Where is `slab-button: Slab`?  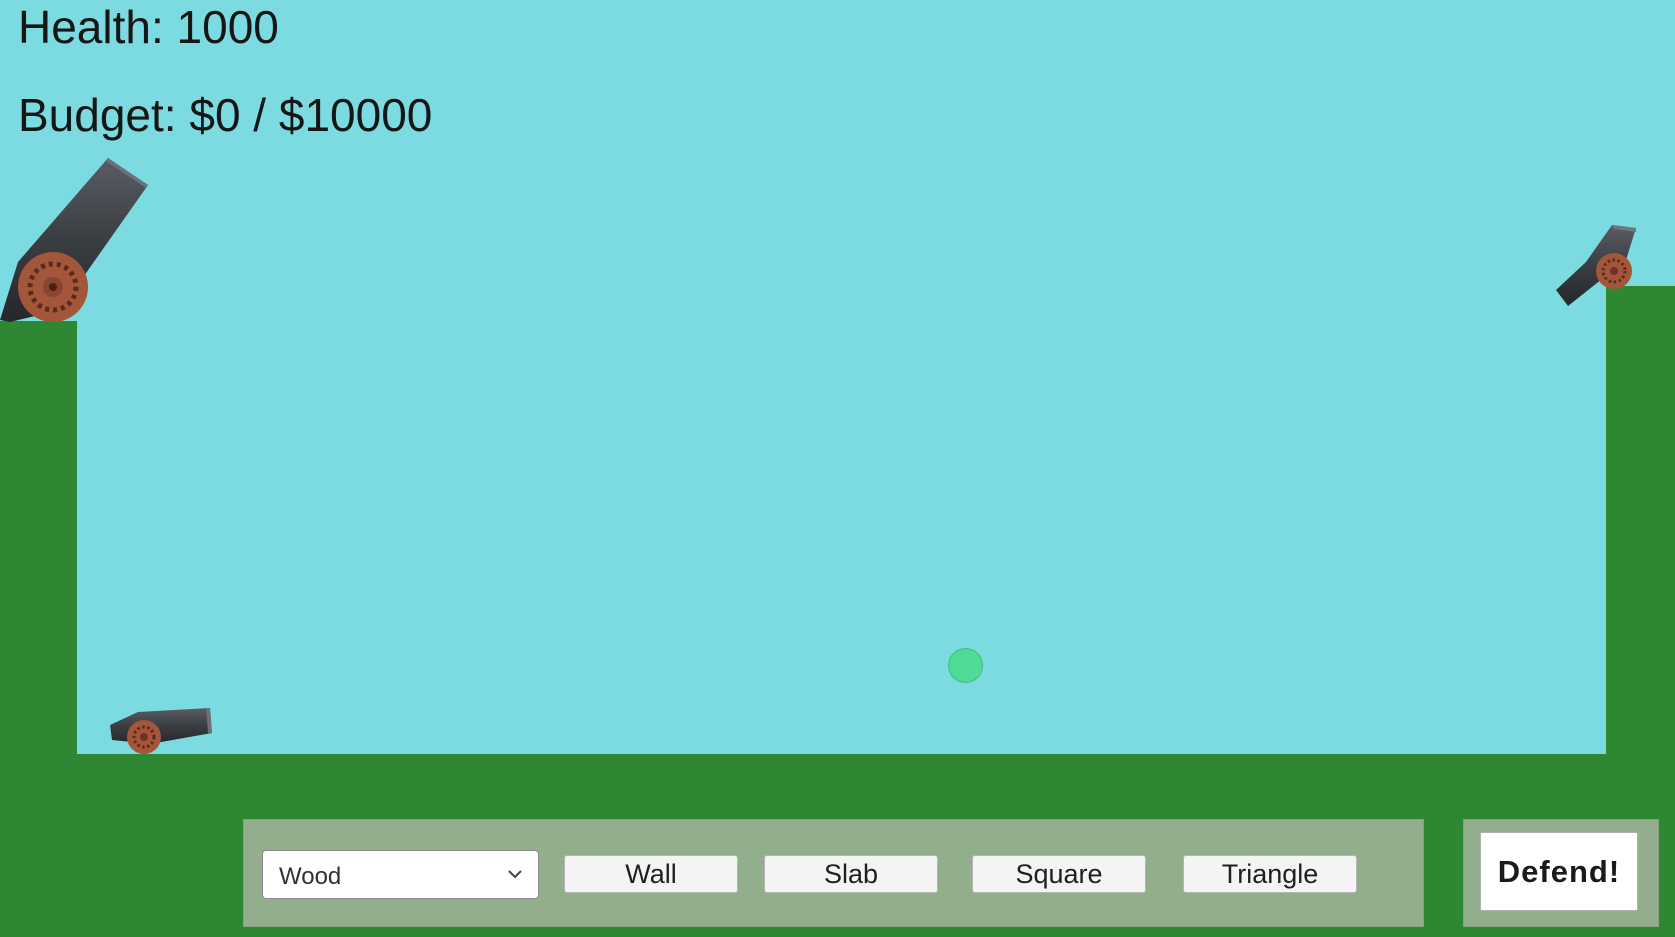
slab-button: Slab is located at coordinates (851, 874).